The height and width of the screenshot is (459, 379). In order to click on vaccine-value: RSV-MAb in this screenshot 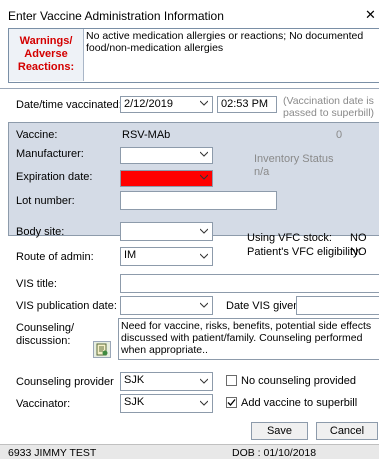, I will do `click(146, 135)`.